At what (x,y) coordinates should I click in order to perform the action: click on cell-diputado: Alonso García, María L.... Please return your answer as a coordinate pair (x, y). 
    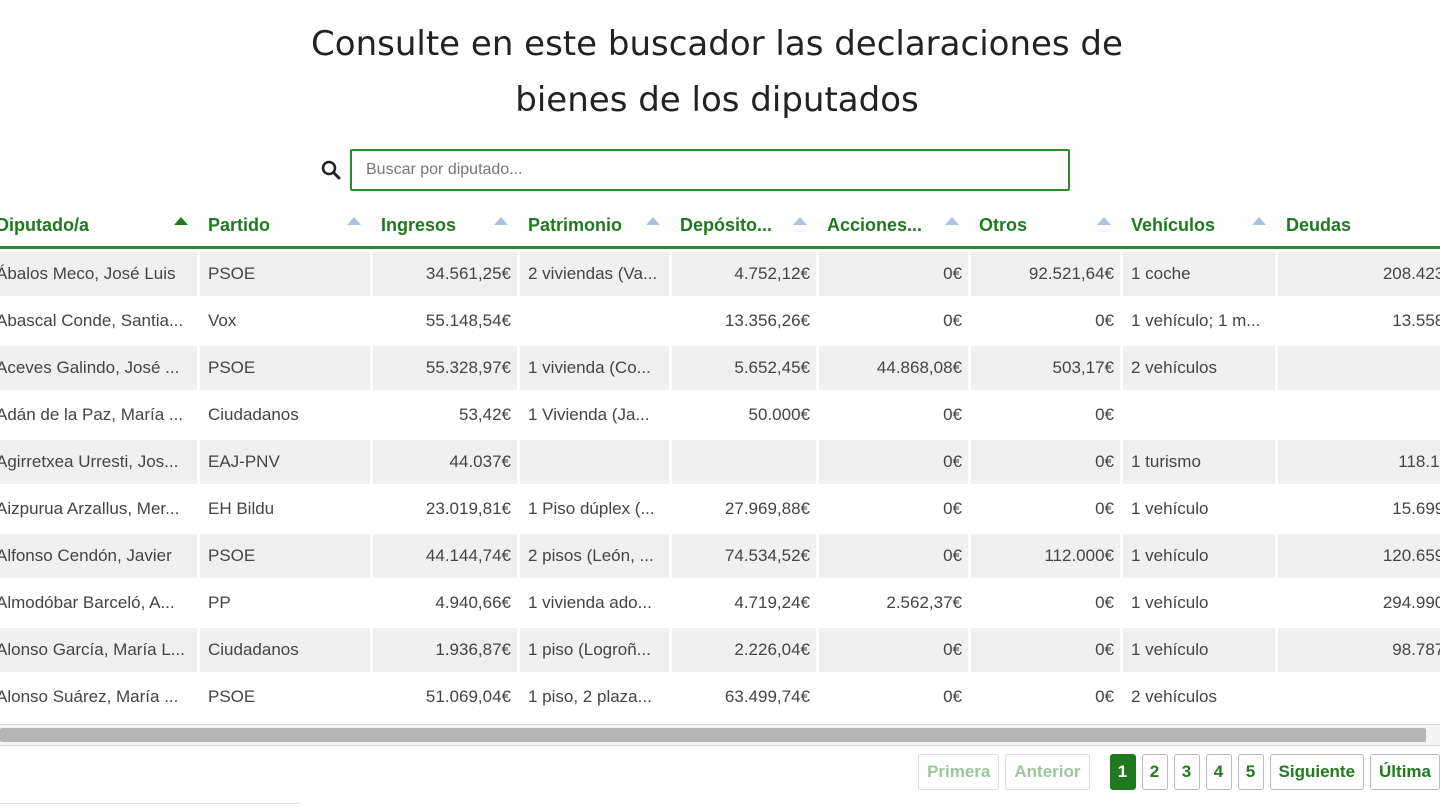
    Looking at the image, I should click on (100, 648).